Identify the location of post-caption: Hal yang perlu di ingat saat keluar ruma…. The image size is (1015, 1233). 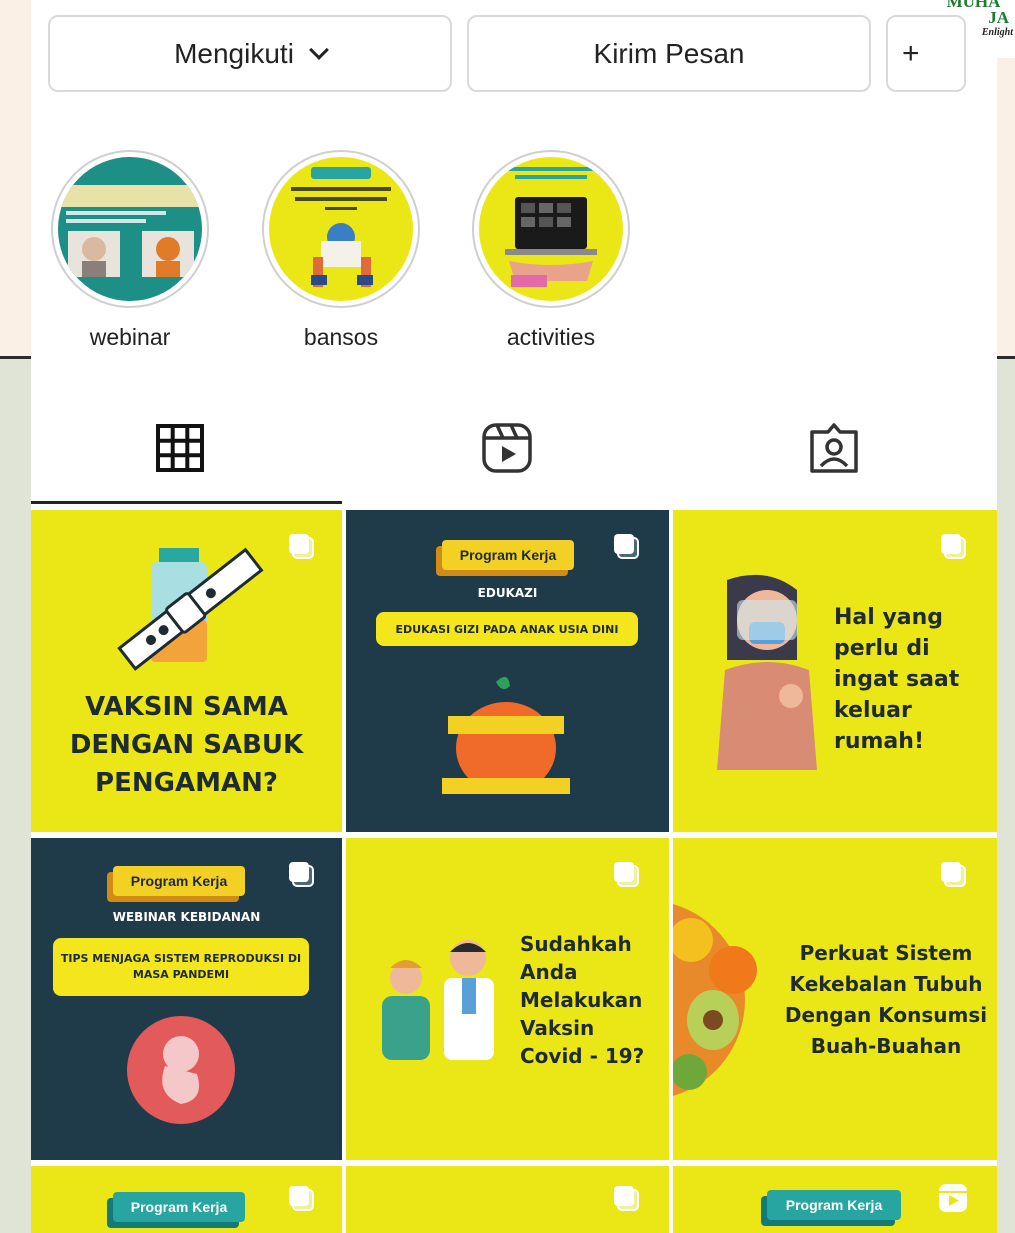
(897, 679).